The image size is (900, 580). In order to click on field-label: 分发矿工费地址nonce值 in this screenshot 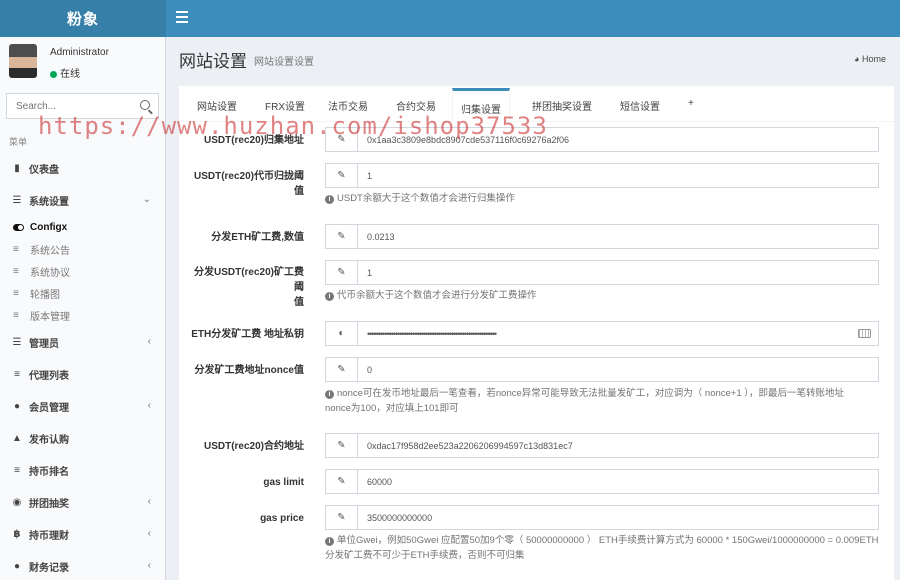, I will do `click(249, 370)`.